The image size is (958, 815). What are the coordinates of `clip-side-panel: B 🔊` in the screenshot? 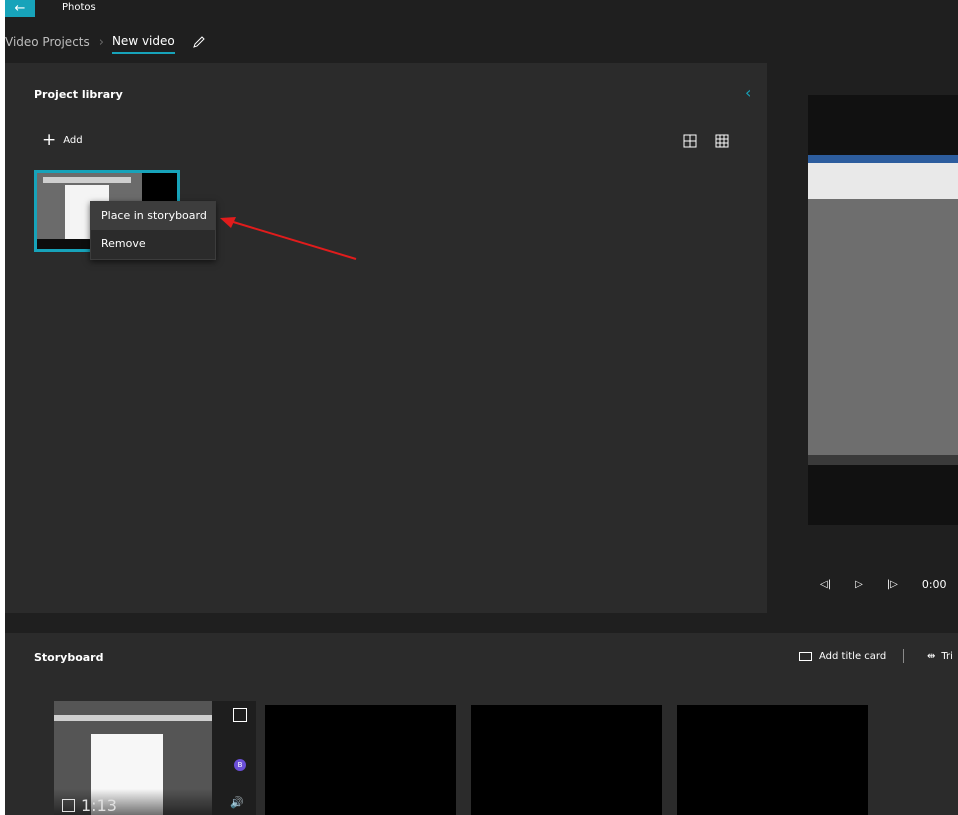 It's located at (234, 758).